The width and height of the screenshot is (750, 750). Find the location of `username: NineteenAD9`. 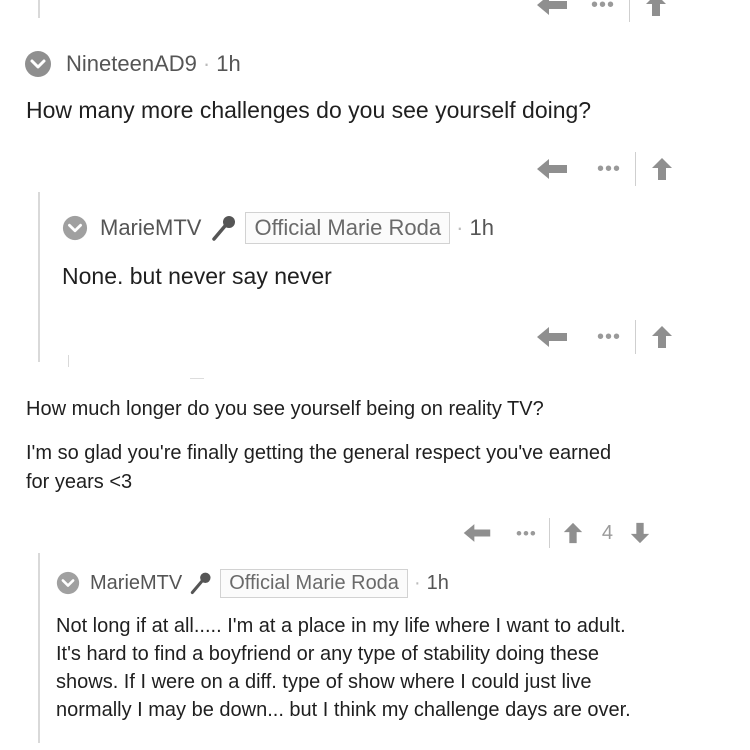

username: NineteenAD9 is located at coordinates (131, 64).